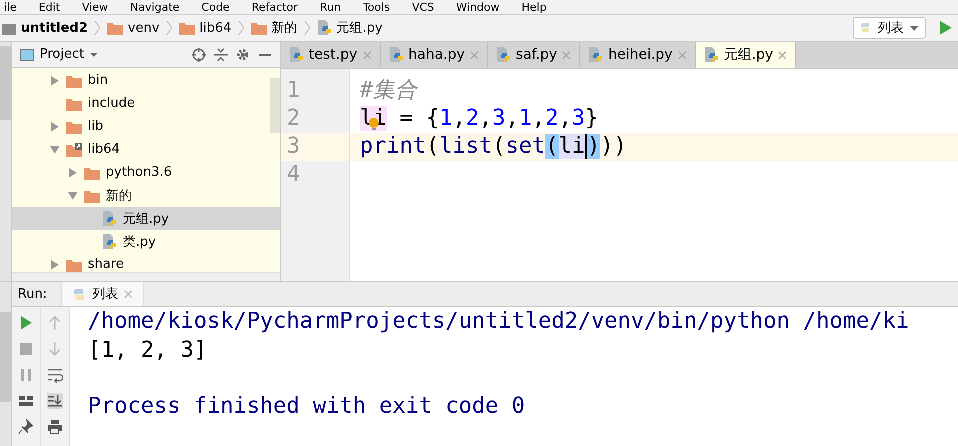 The width and height of the screenshot is (958, 446). I want to click on menu-item: Refactor, so click(275, 7).